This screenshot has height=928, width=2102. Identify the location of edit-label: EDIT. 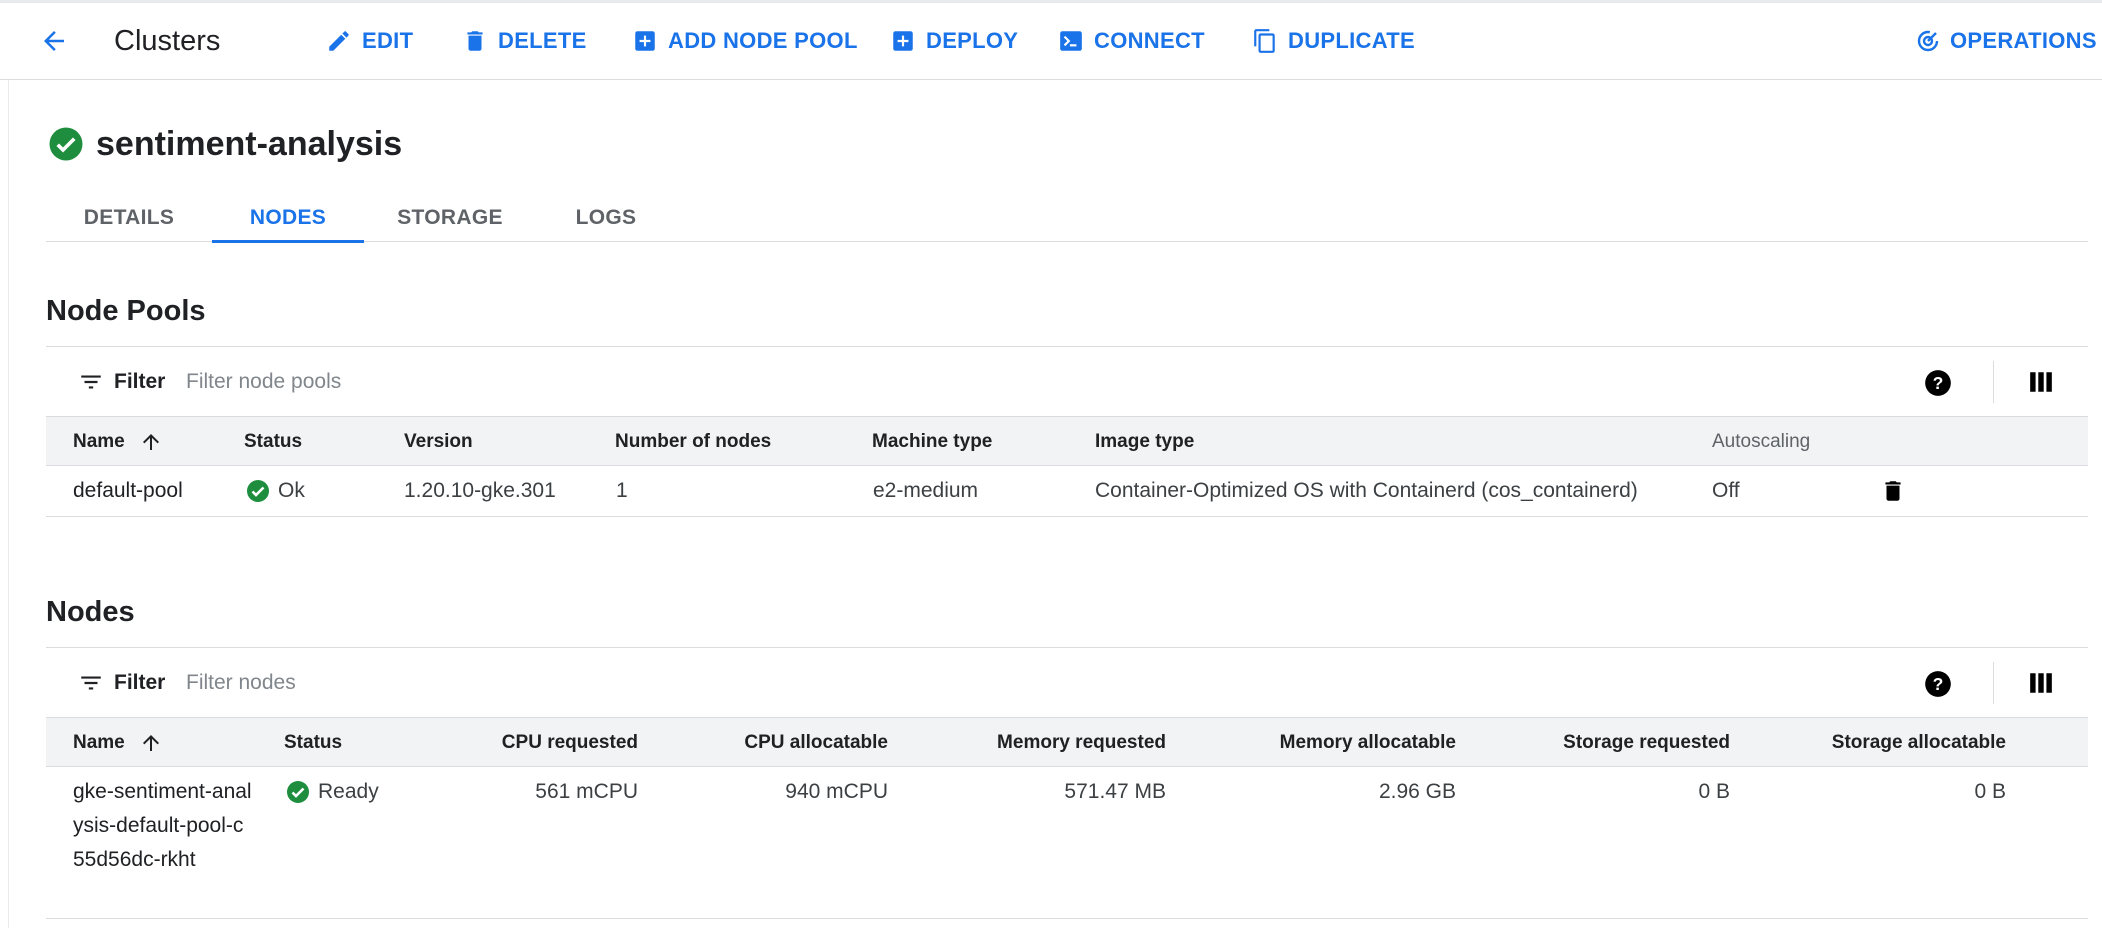
(388, 40).